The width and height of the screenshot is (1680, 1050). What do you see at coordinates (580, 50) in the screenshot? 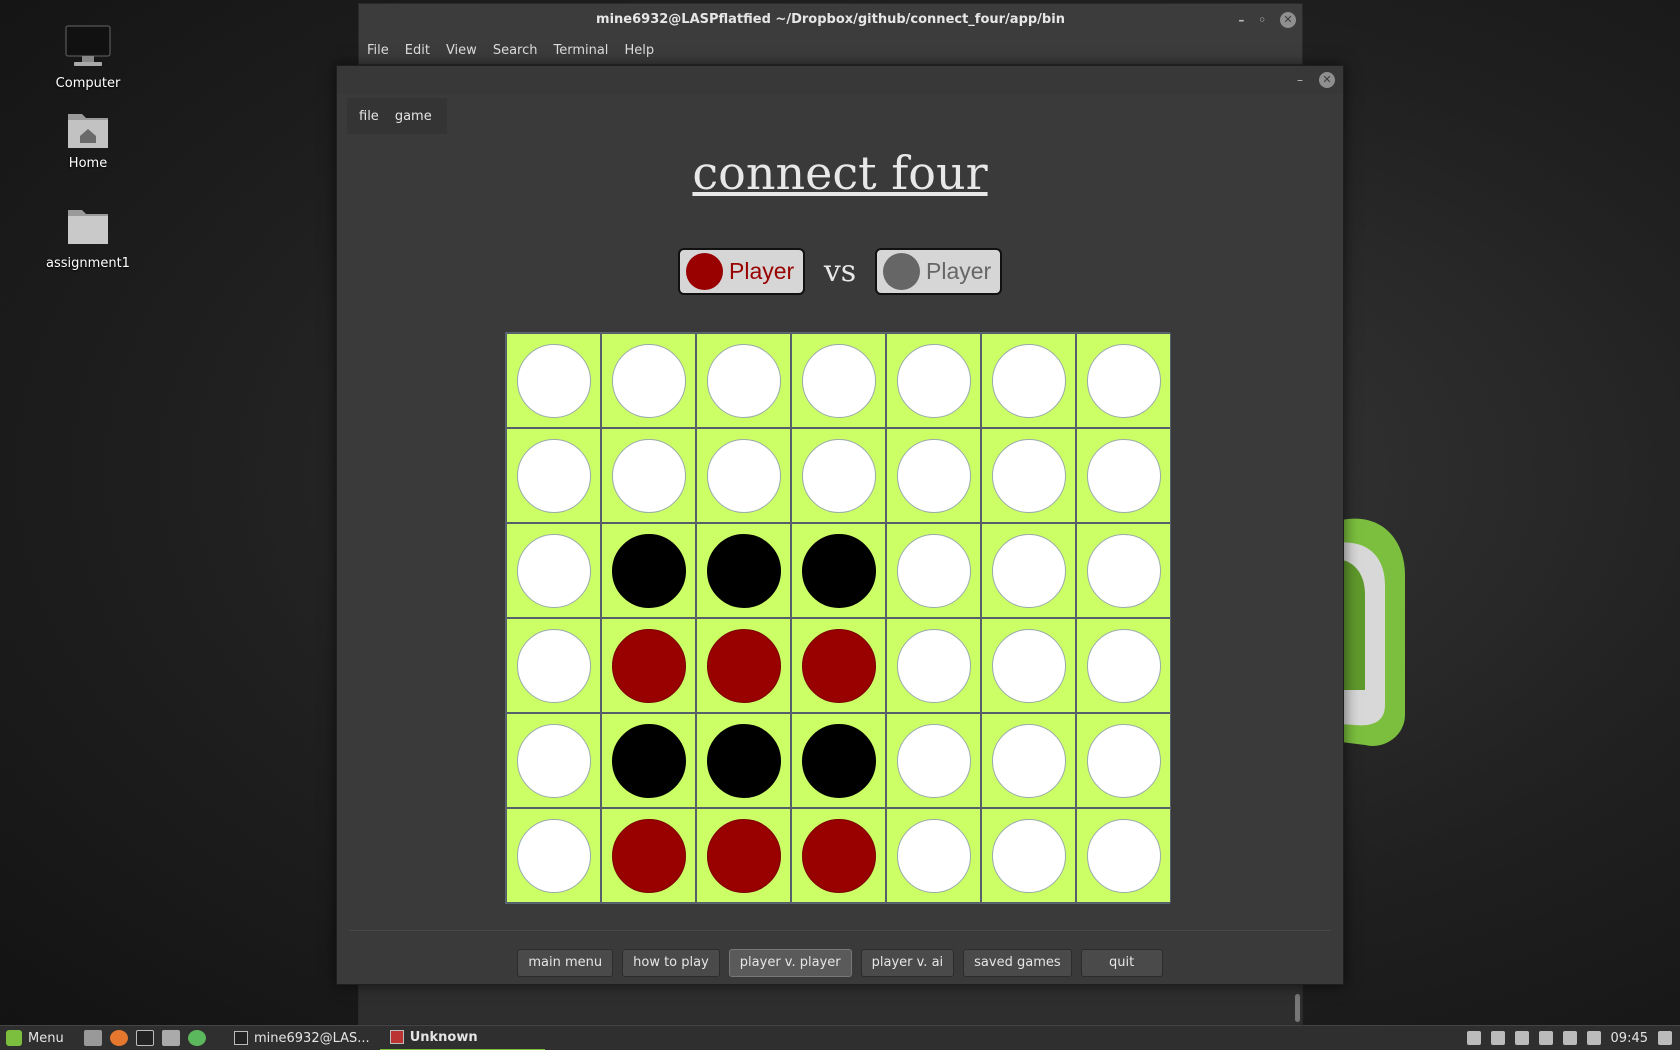
I see `menu-terminal: Terminal` at bounding box center [580, 50].